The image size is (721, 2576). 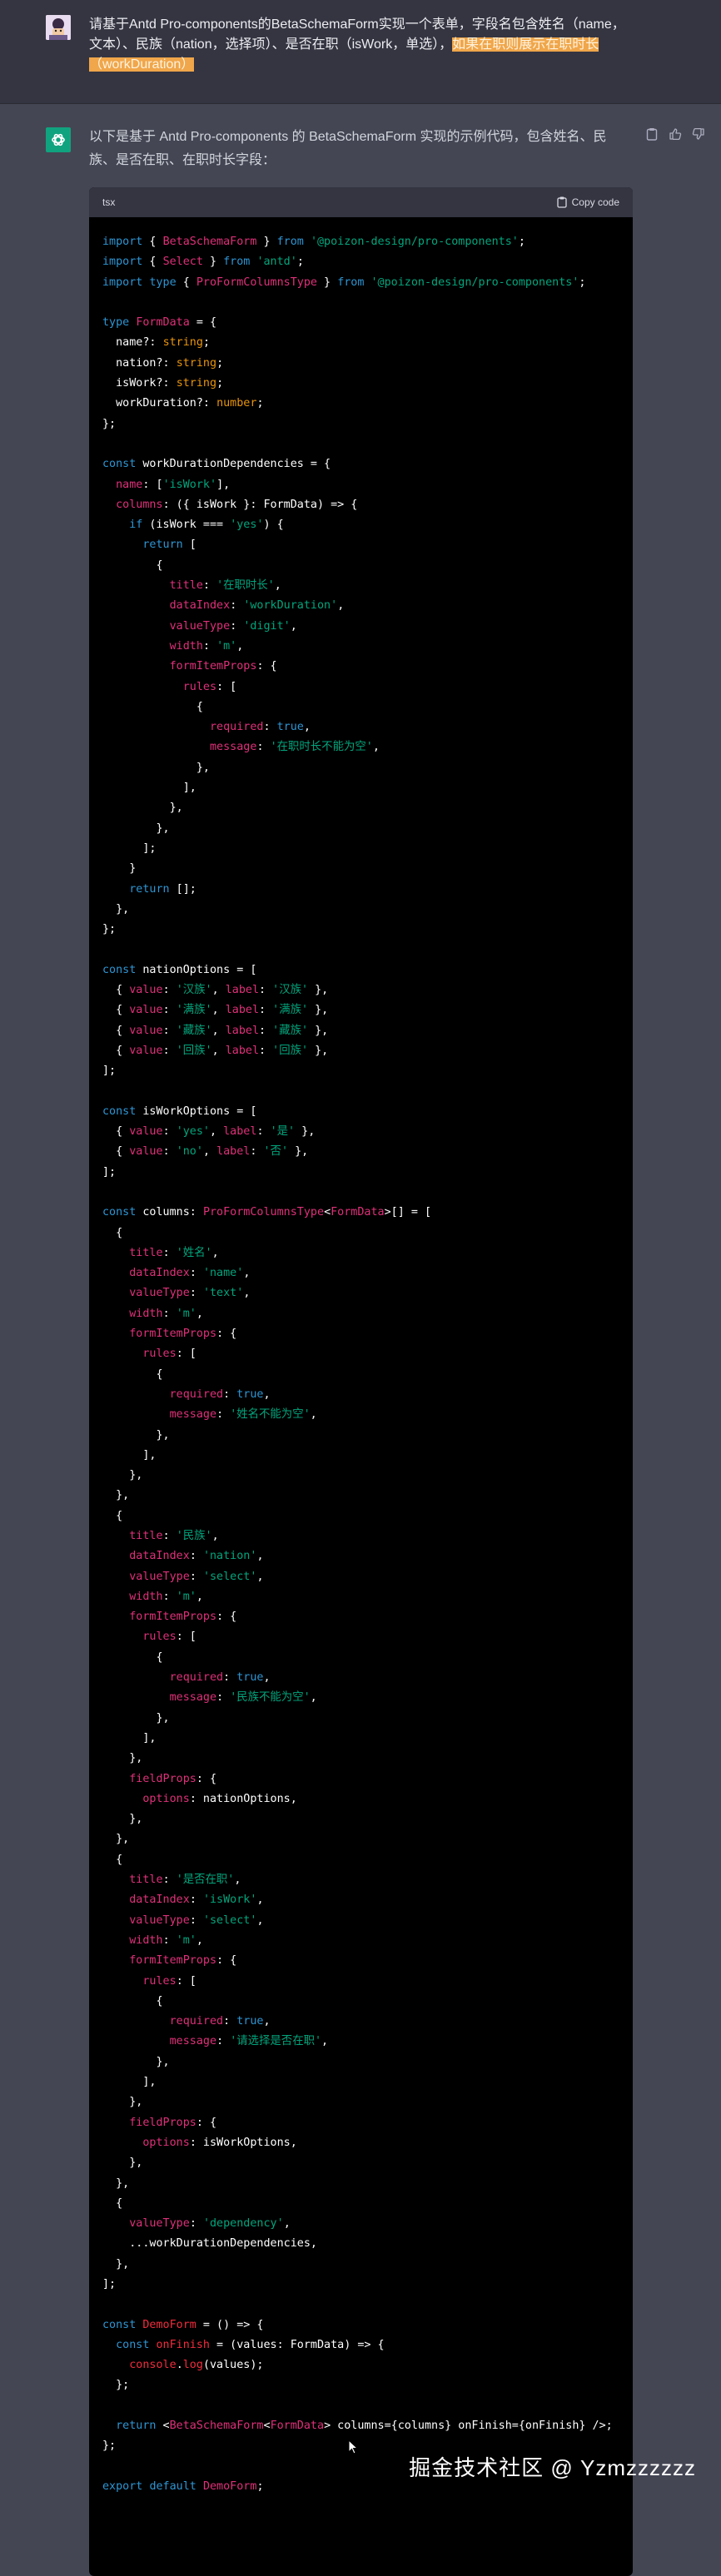 I want to click on code-language-label: tsx, so click(x=109, y=202).